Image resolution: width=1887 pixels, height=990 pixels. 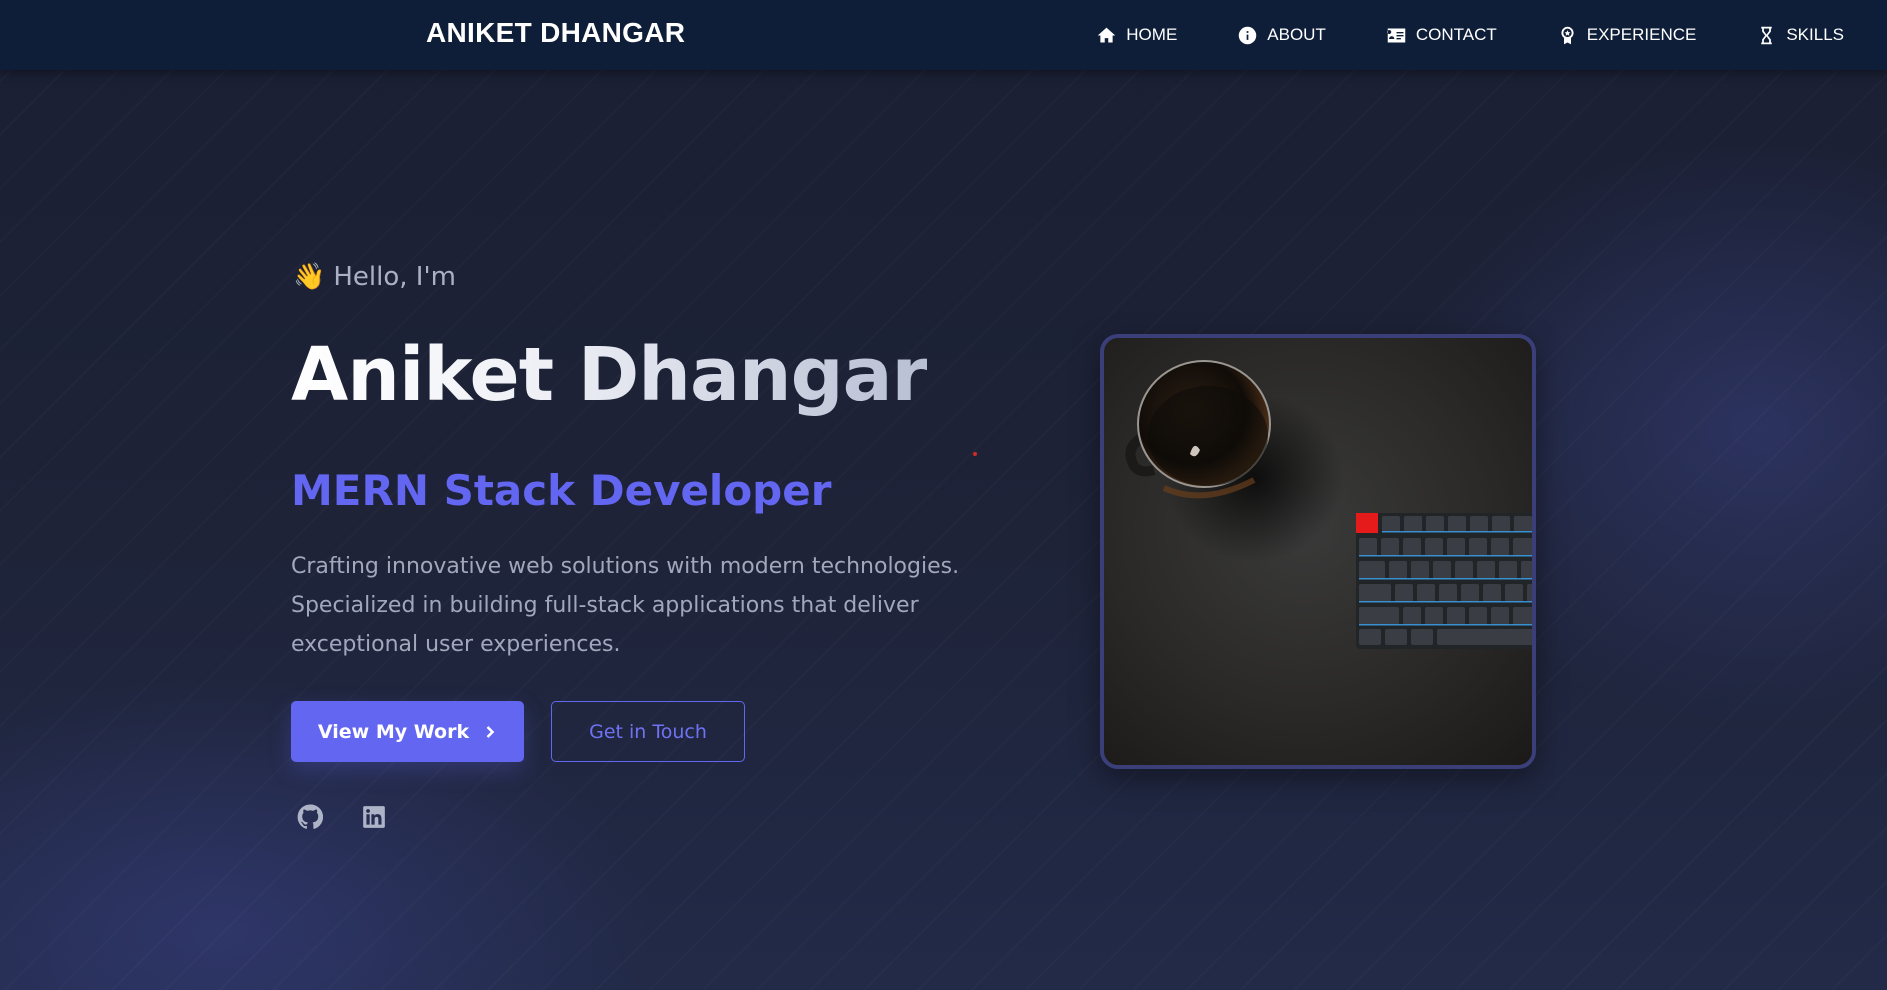 I want to click on nav-item-contact: CONTACT, so click(x=1441, y=35).